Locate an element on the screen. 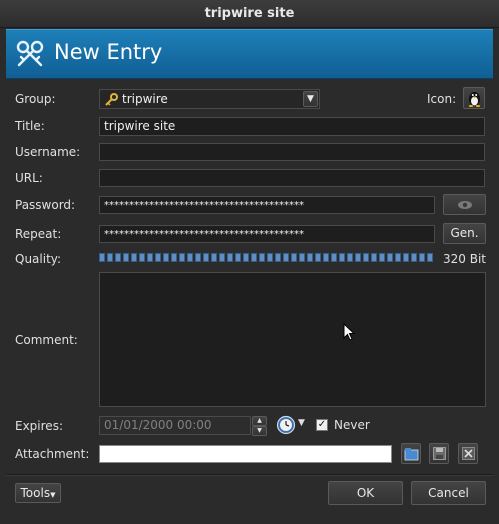 This screenshot has width=499, height=524. window-titlebar: tripwire site is located at coordinates (249, 14).